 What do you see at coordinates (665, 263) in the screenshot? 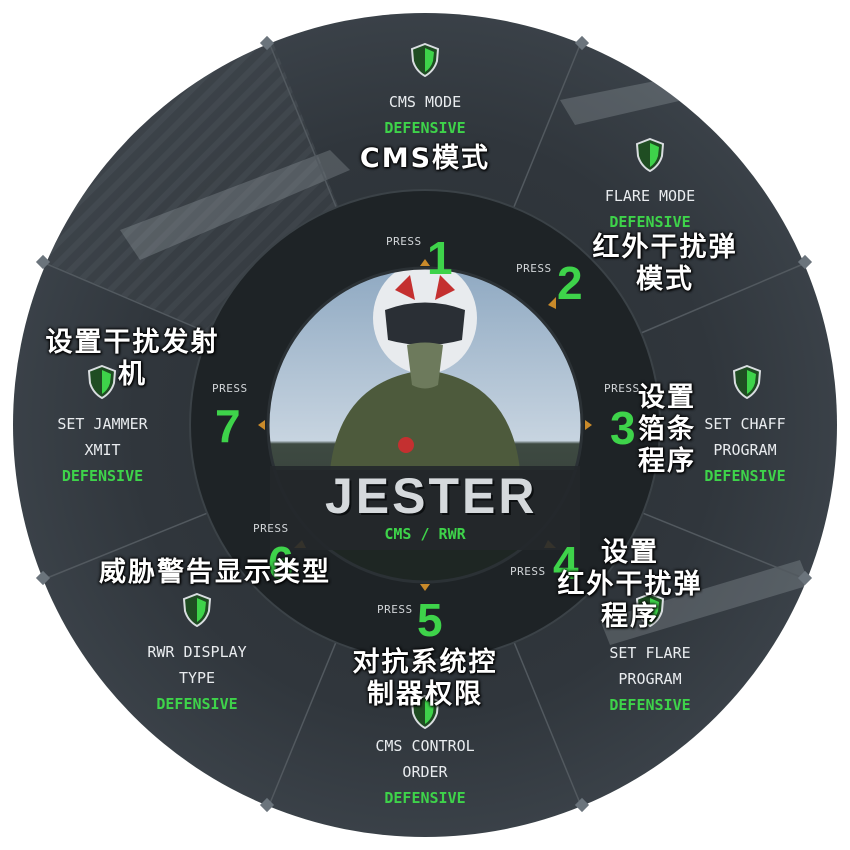
I see `translation-overlay: 红外干扰弹 模式` at bounding box center [665, 263].